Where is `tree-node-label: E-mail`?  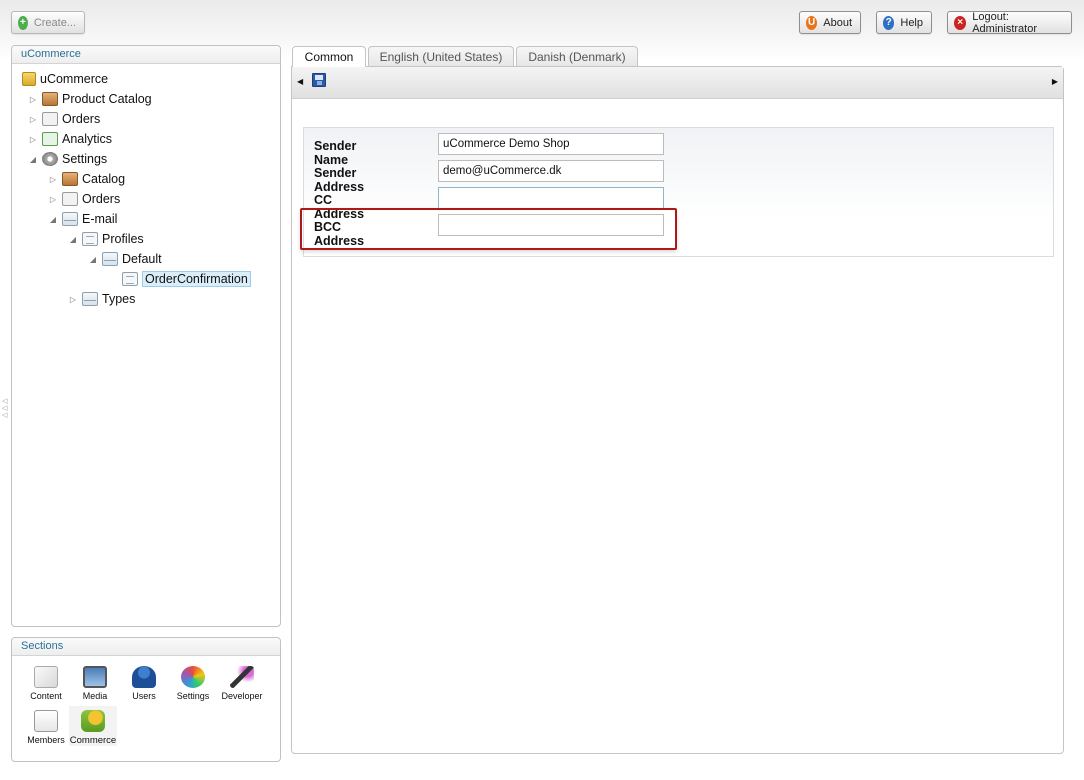 tree-node-label: E-mail is located at coordinates (100, 219).